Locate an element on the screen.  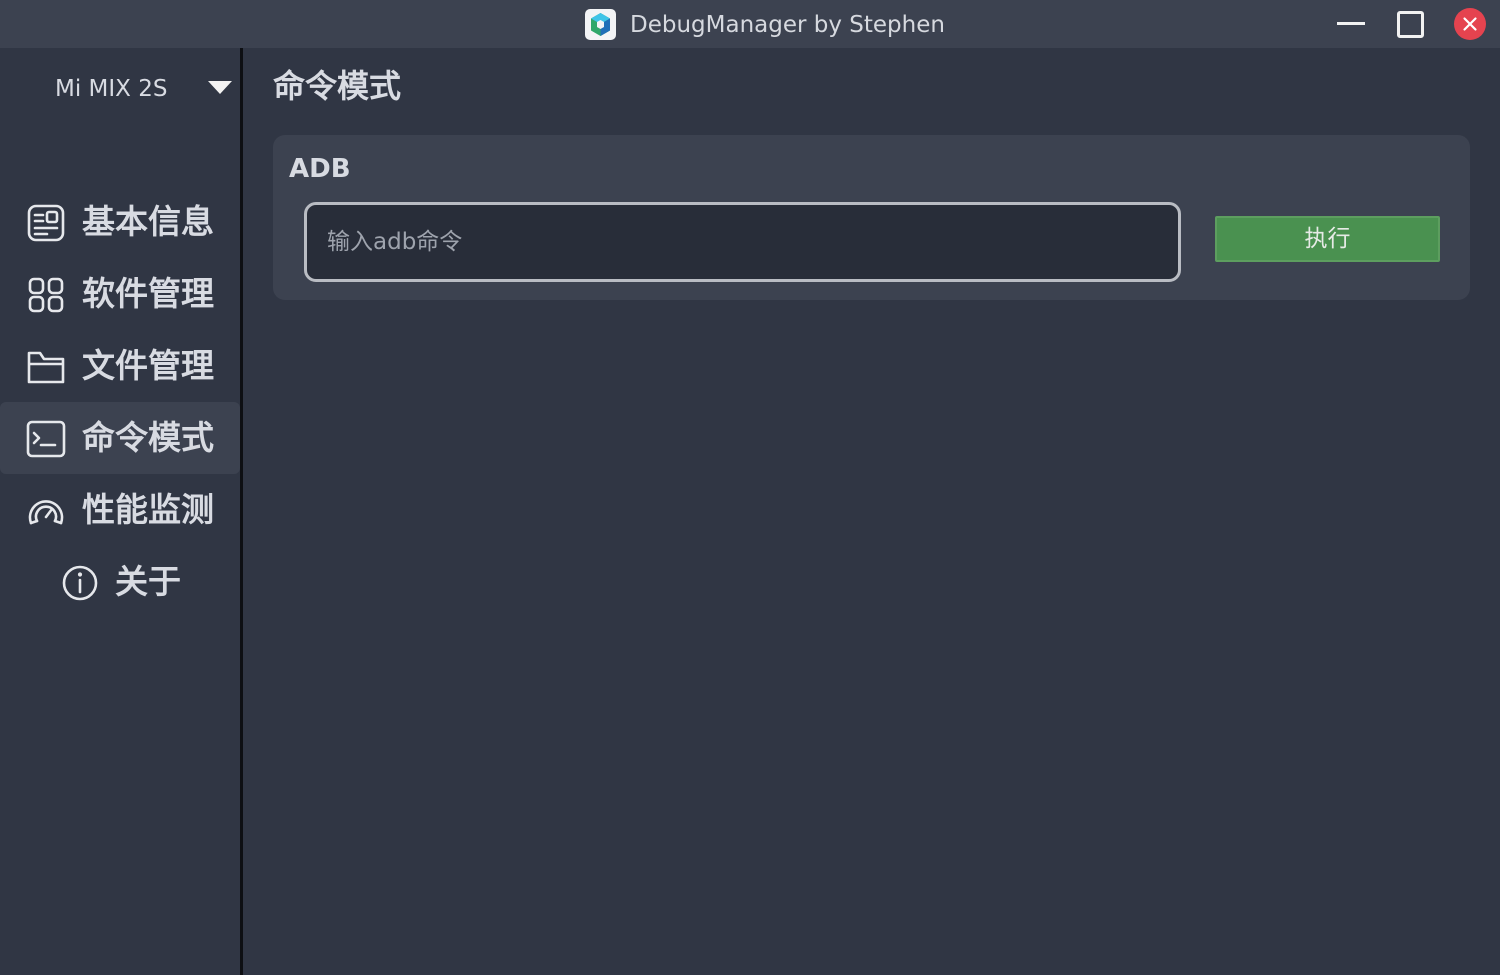
sidebar-item-label: 性能监测 is located at coordinates (148, 509).